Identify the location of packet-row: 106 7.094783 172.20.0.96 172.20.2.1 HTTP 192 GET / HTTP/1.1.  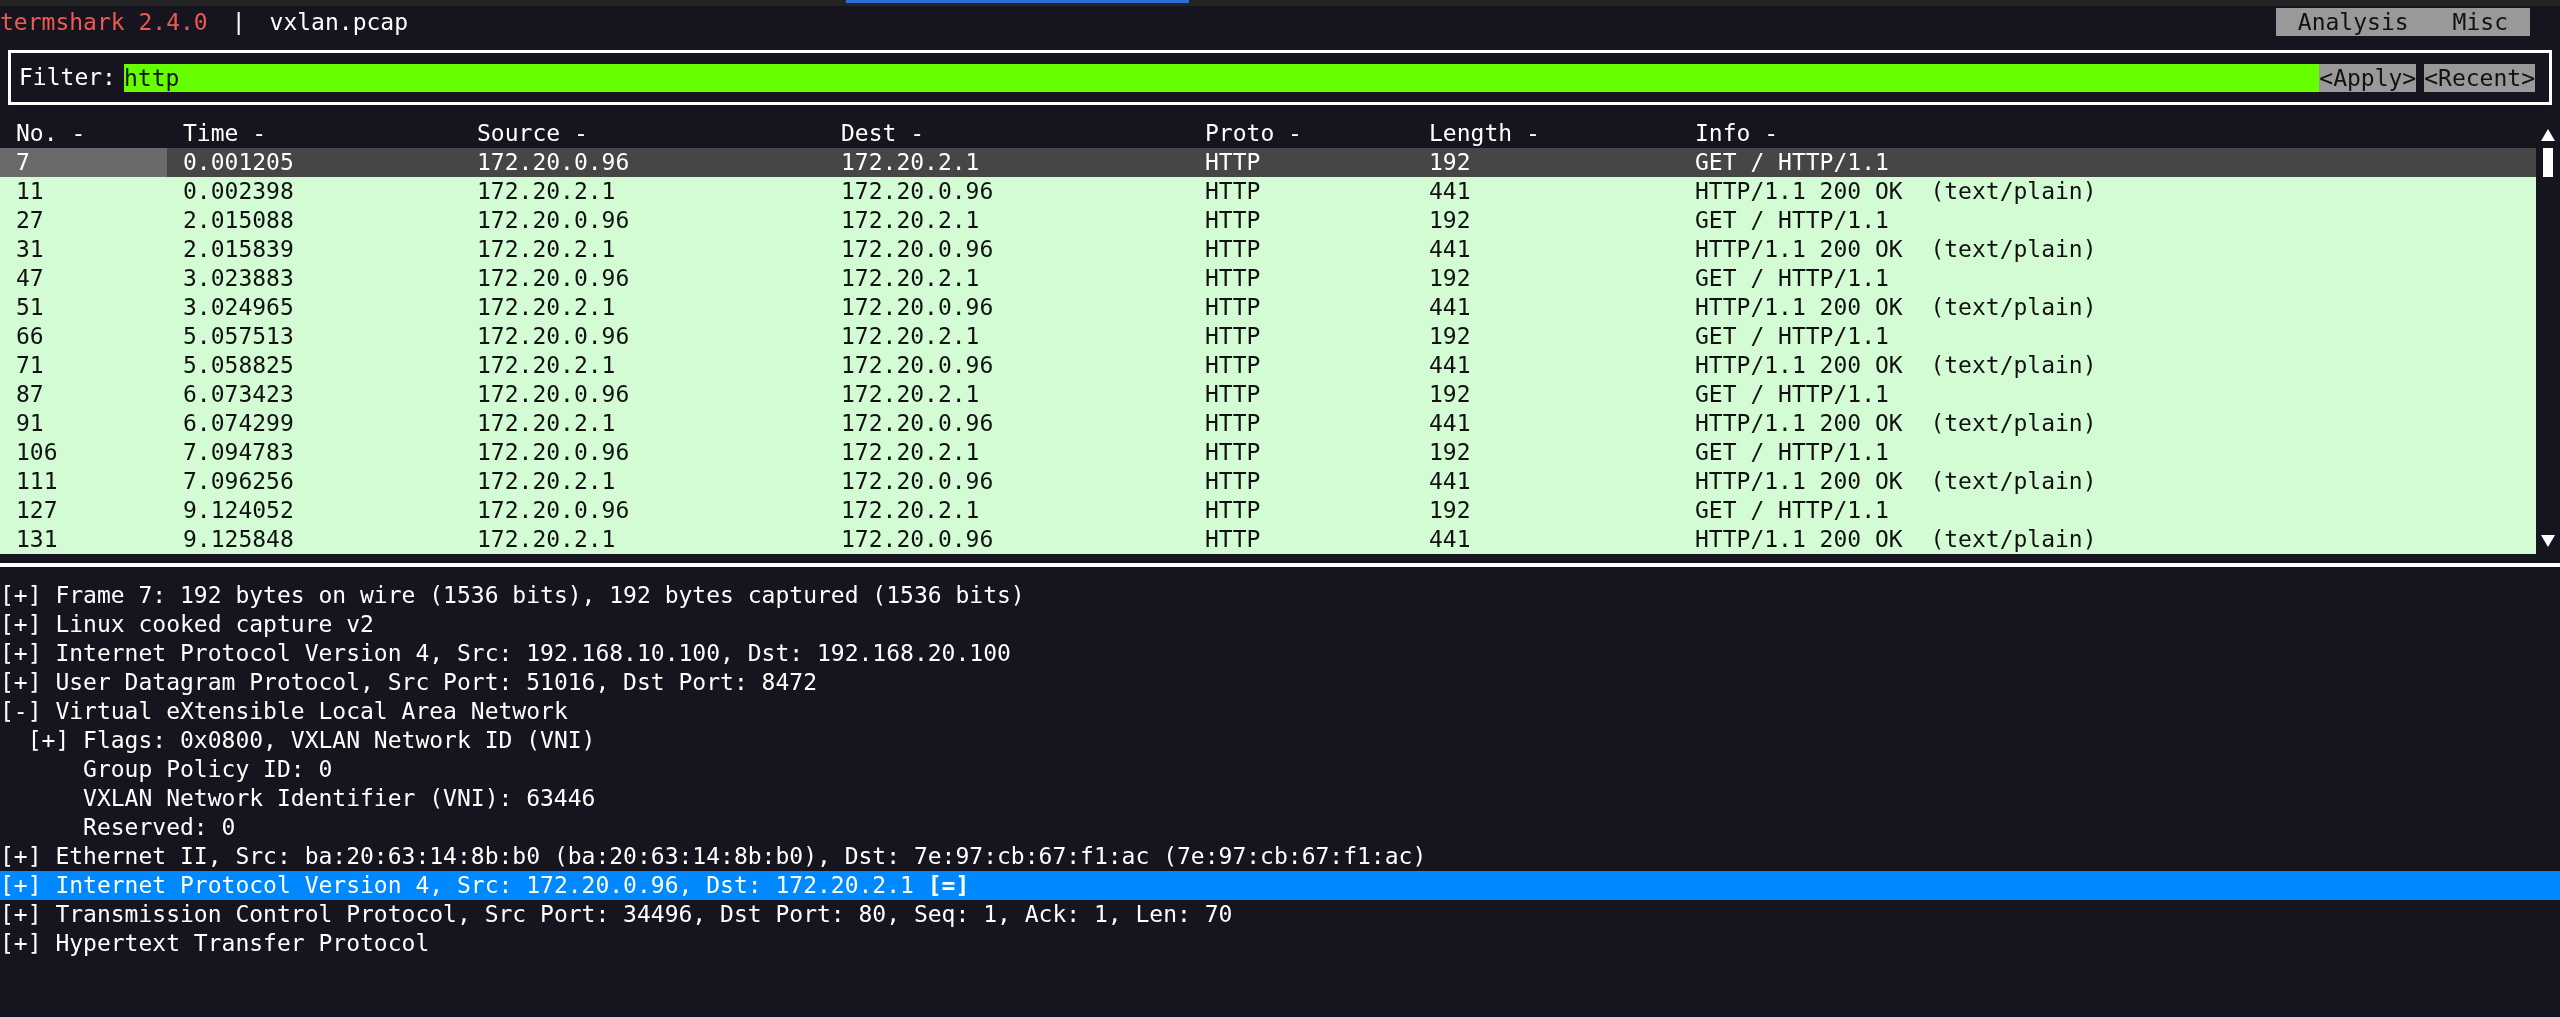
(1268, 452).